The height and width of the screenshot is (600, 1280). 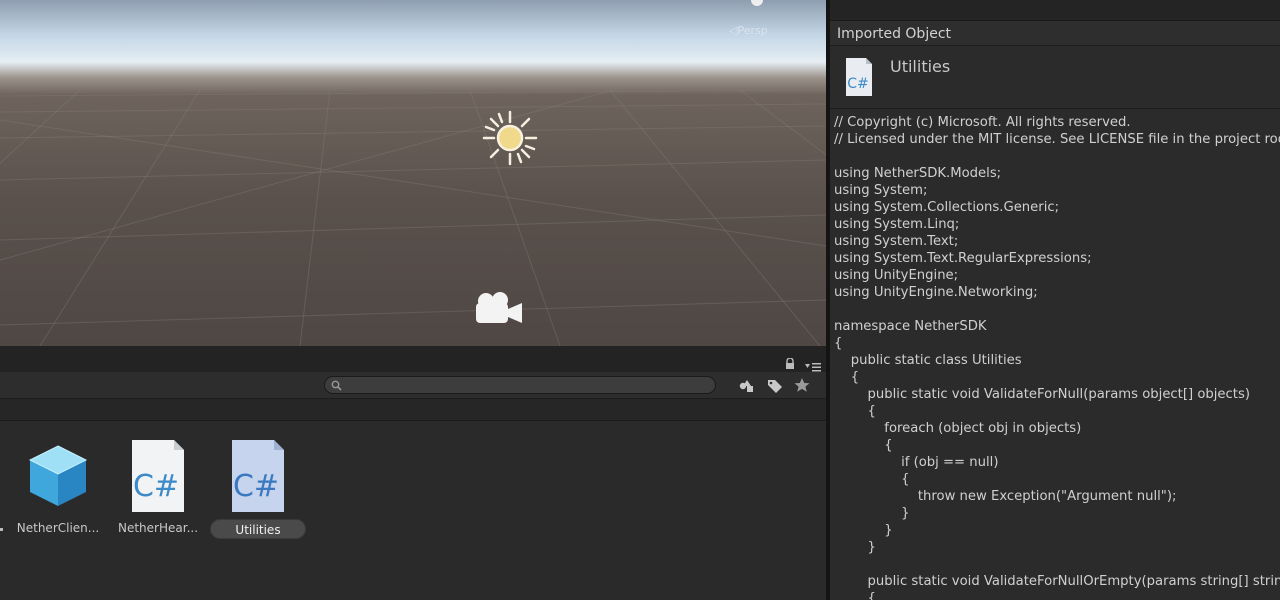 I want to click on search-field, so click(x=520, y=385).